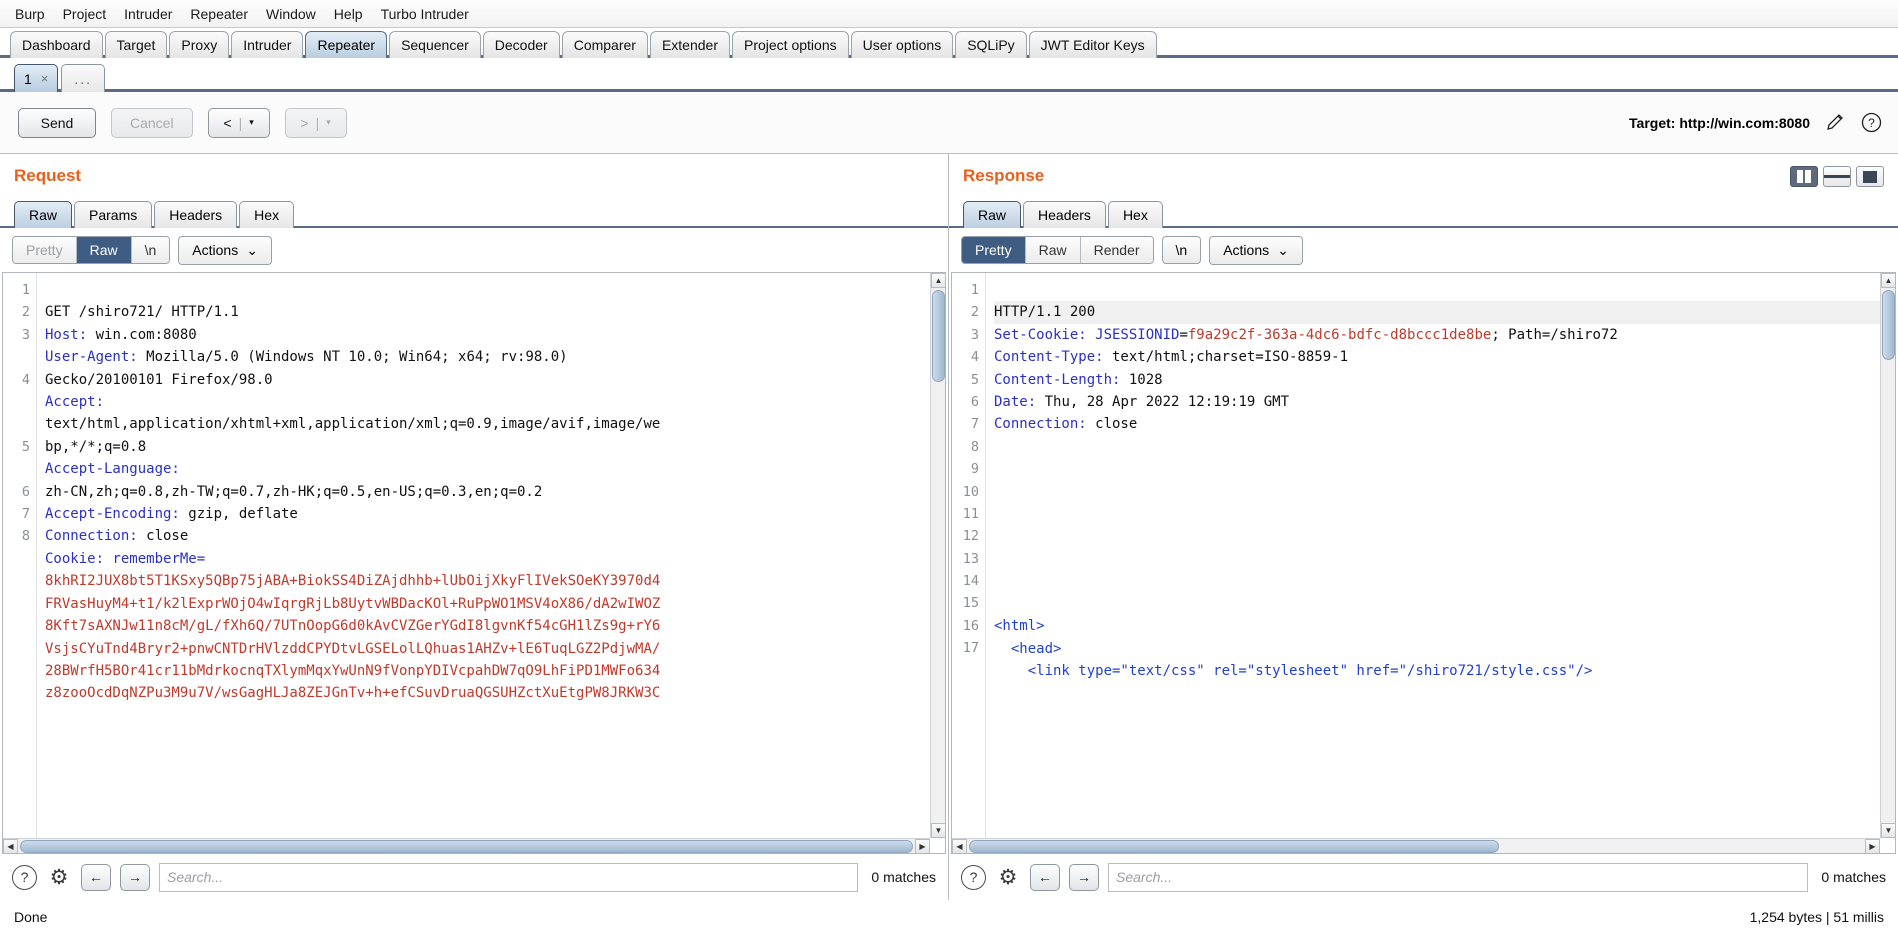  What do you see at coordinates (267, 214) in the screenshot?
I see `request-tab-hex: Hex` at bounding box center [267, 214].